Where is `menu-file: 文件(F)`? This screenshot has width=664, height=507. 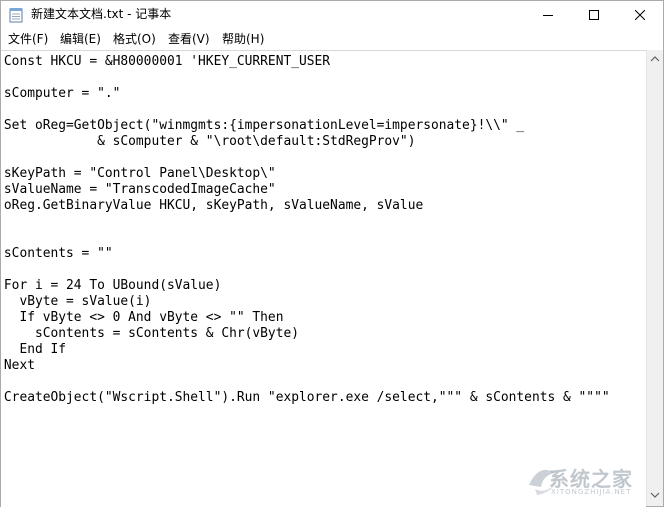 menu-file: 文件(F) is located at coordinates (28, 39).